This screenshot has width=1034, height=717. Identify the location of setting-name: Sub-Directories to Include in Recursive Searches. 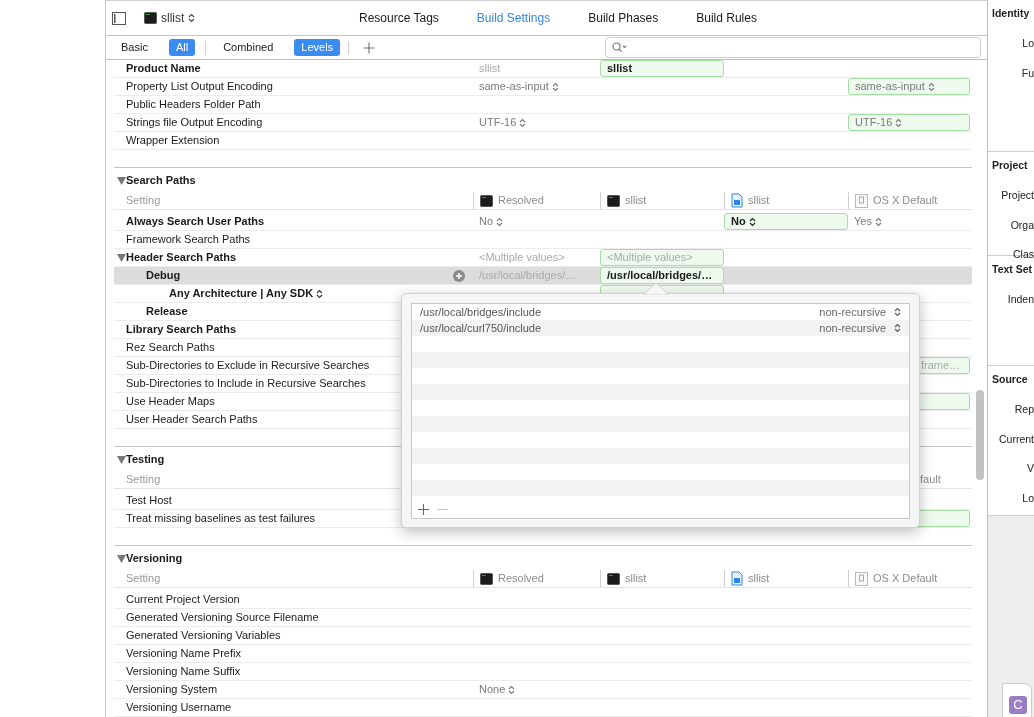
(246, 384).